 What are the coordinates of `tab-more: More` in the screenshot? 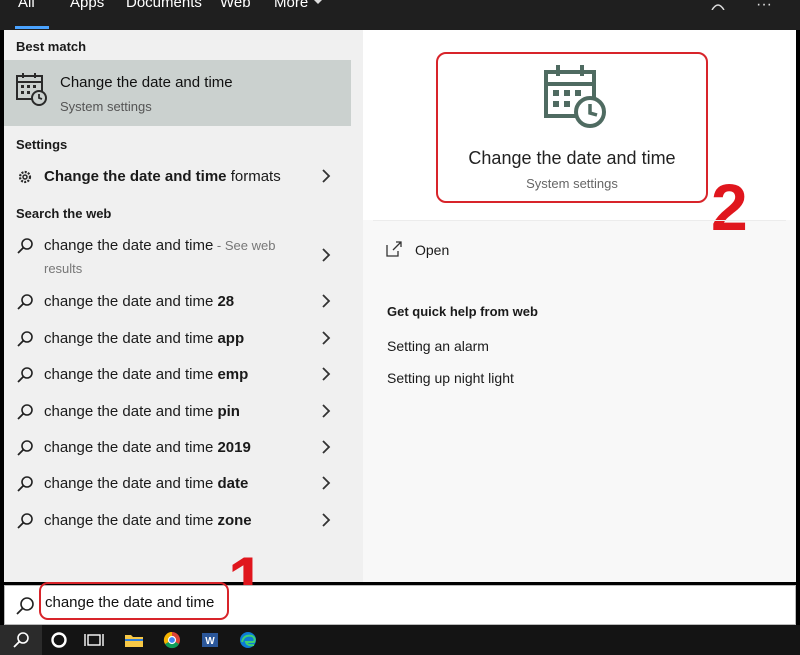 It's located at (291, 5).